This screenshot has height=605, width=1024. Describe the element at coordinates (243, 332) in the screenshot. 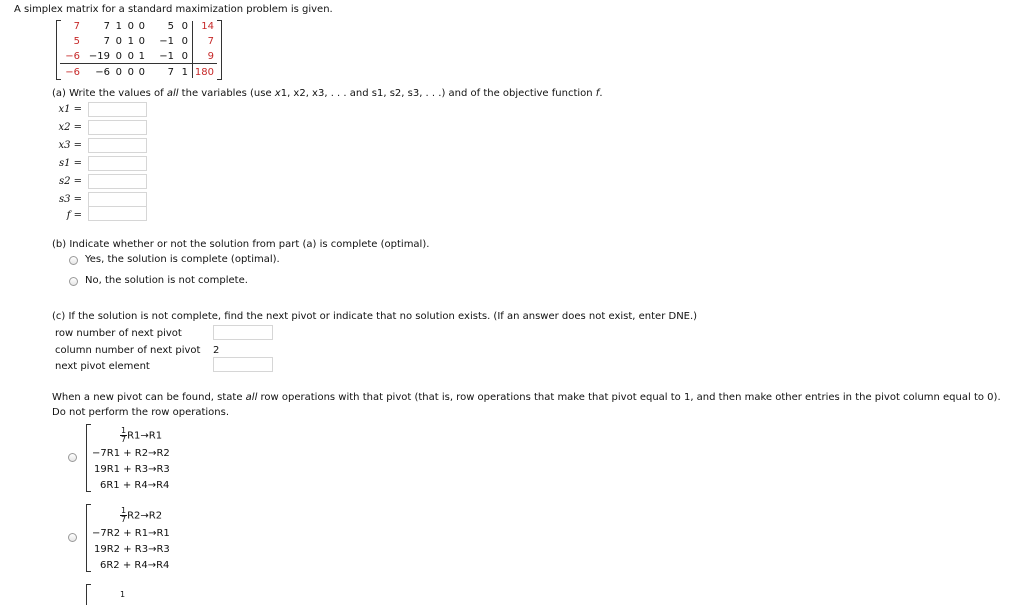

I see `row-pivot-input` at that location.